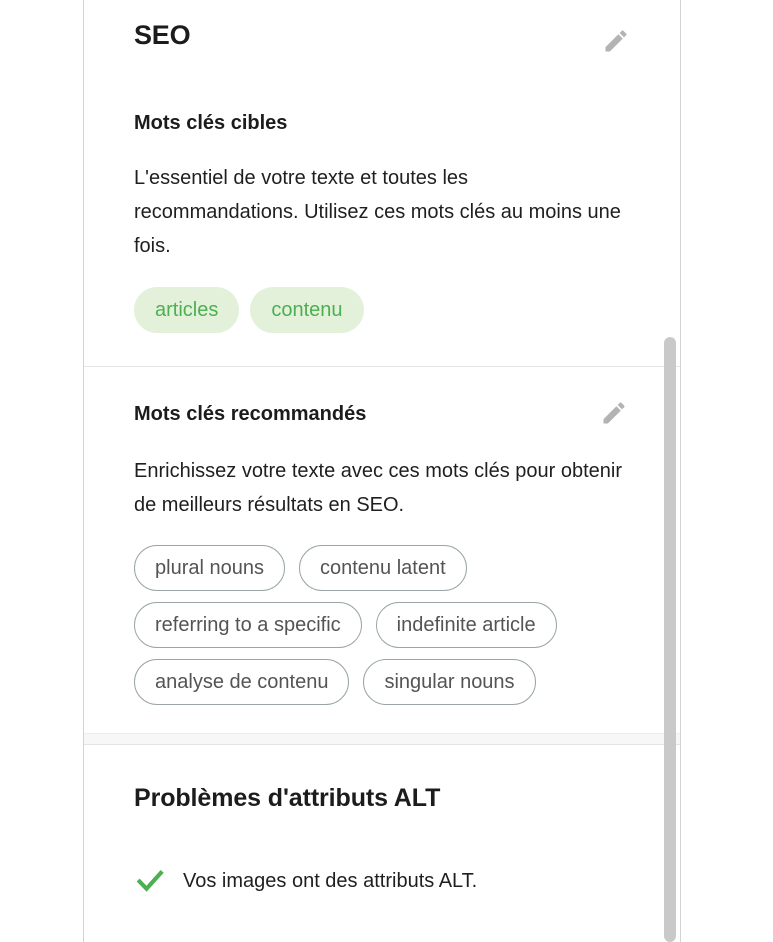 This screenshot has height=942, width=773. I want to click on keyword-tag: contenu, so click(307, 310).